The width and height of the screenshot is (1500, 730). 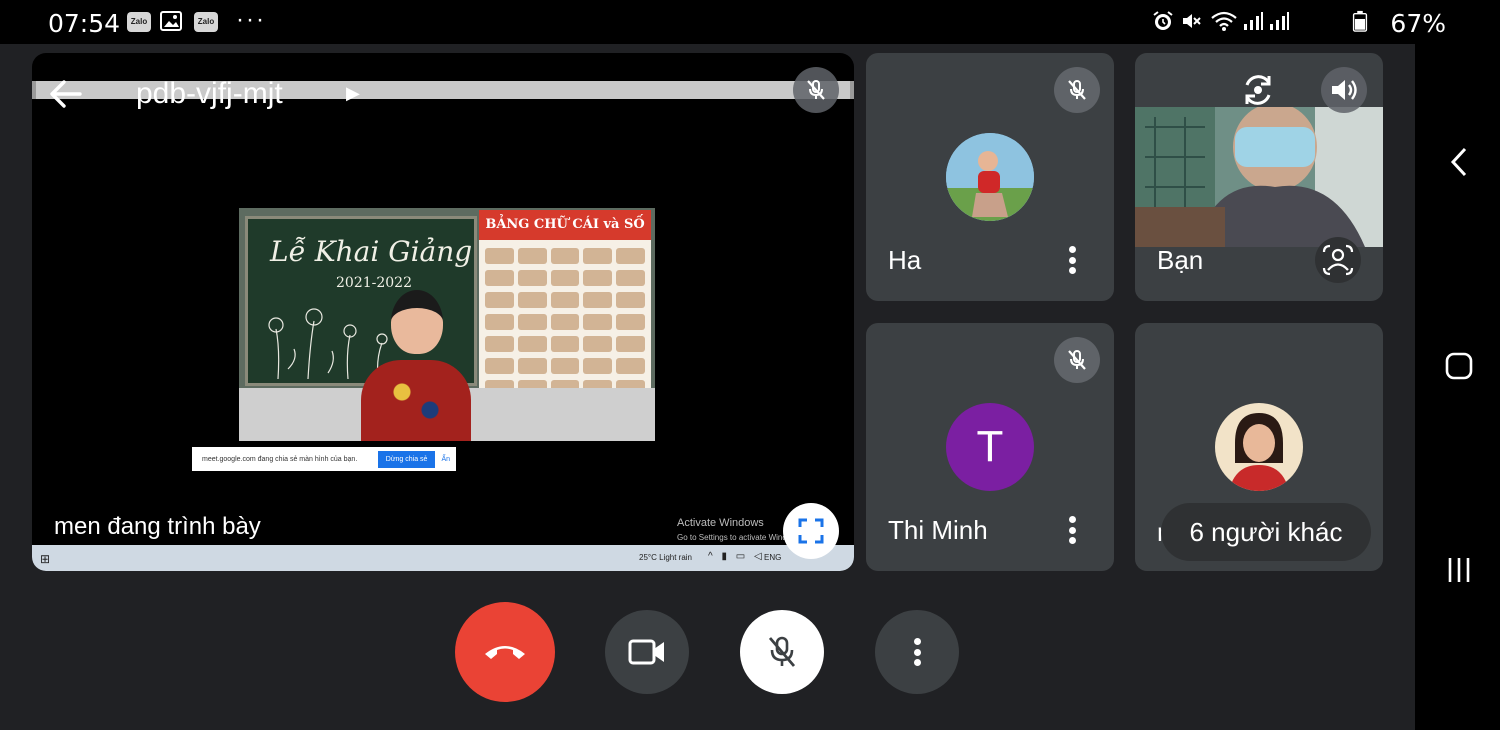 I want to click on switch-camera-button, so click(x=1258, y=90).